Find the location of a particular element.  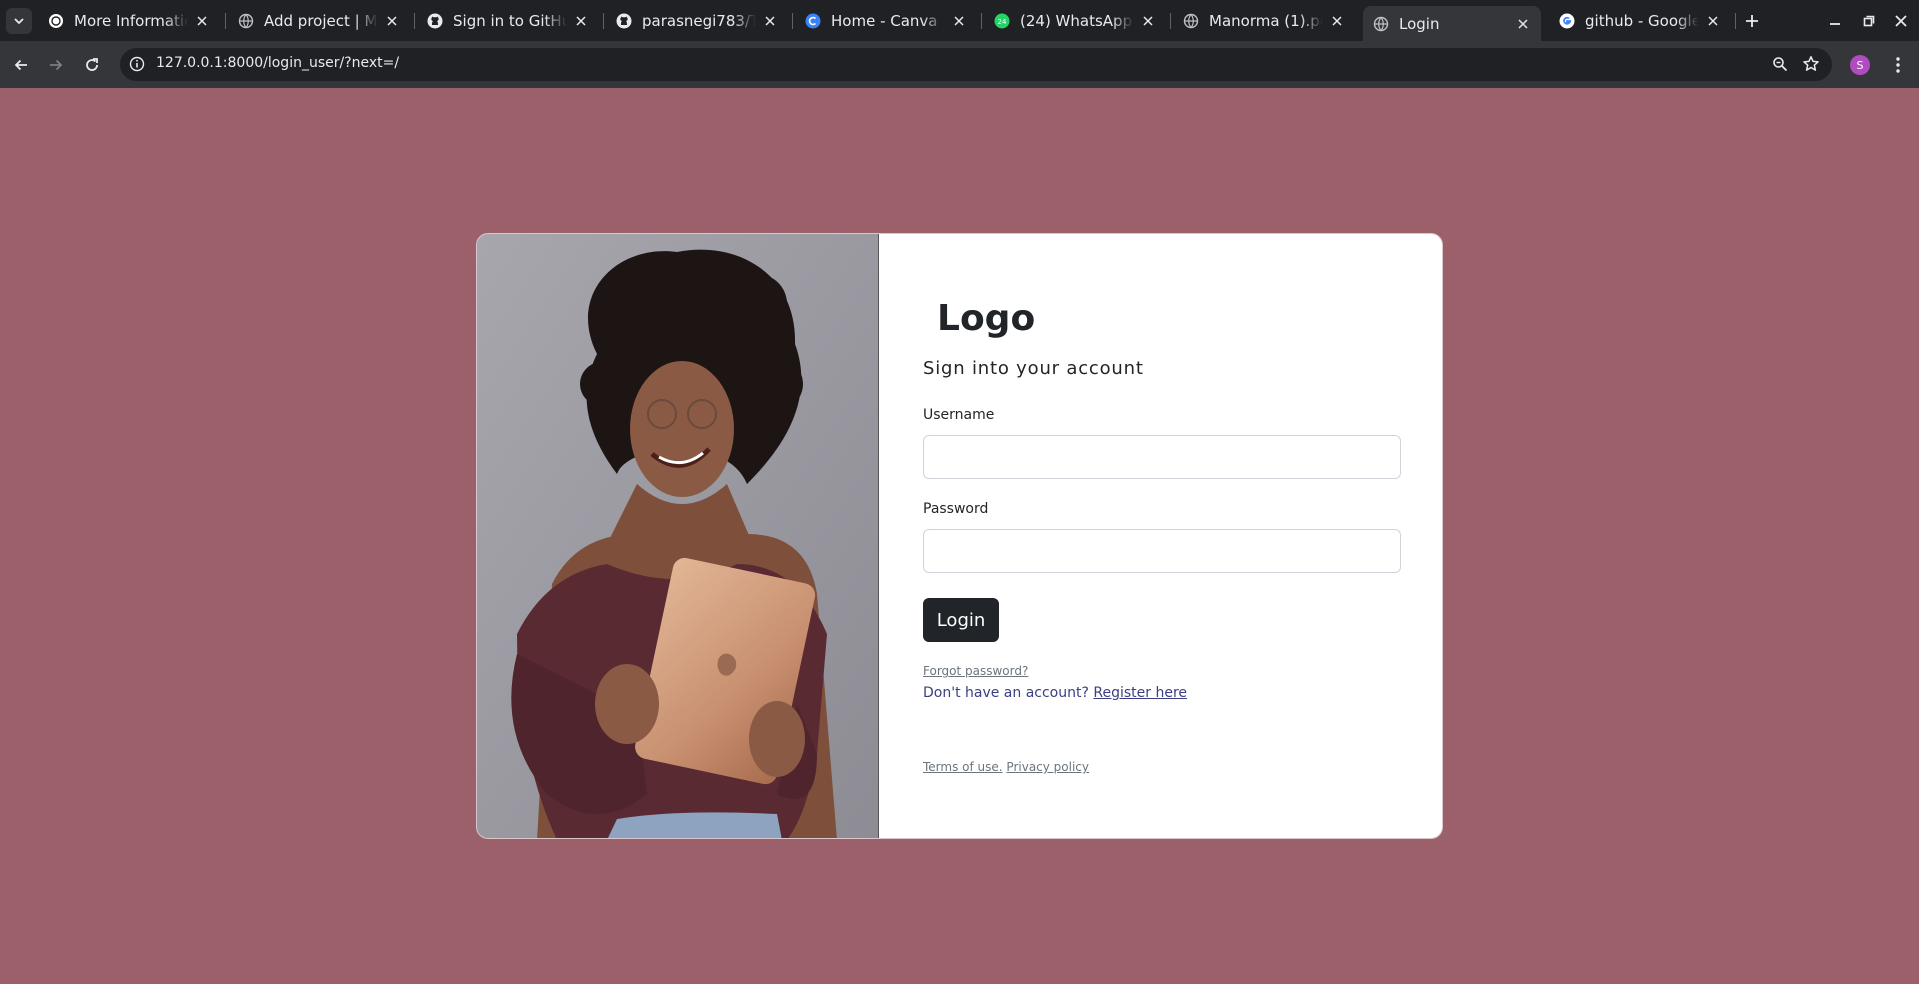

new-tab-button is located at coordinates (1752, 21).